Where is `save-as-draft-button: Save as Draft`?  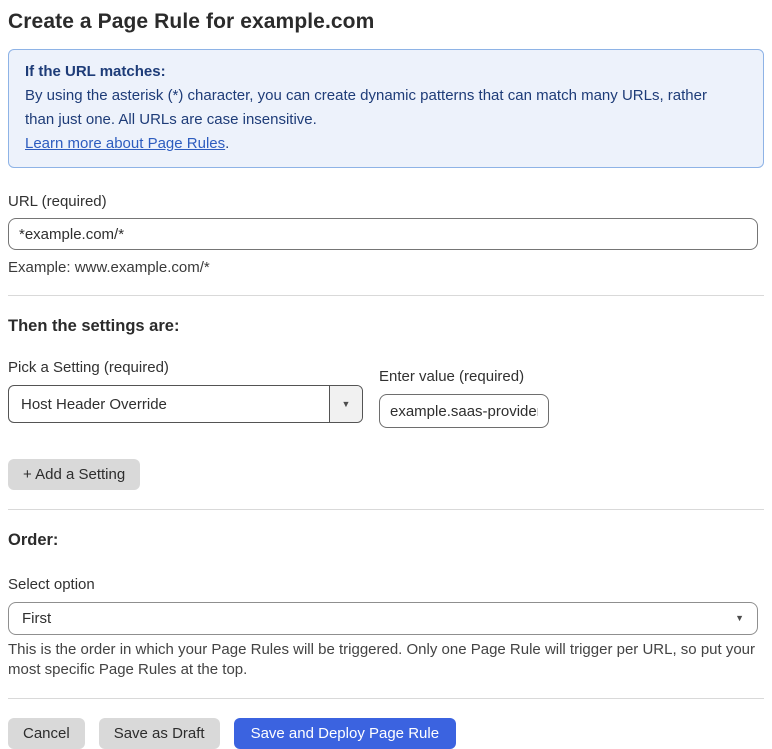
save-as-draft-button: Save as Draft is located at coordinates (159, 733).